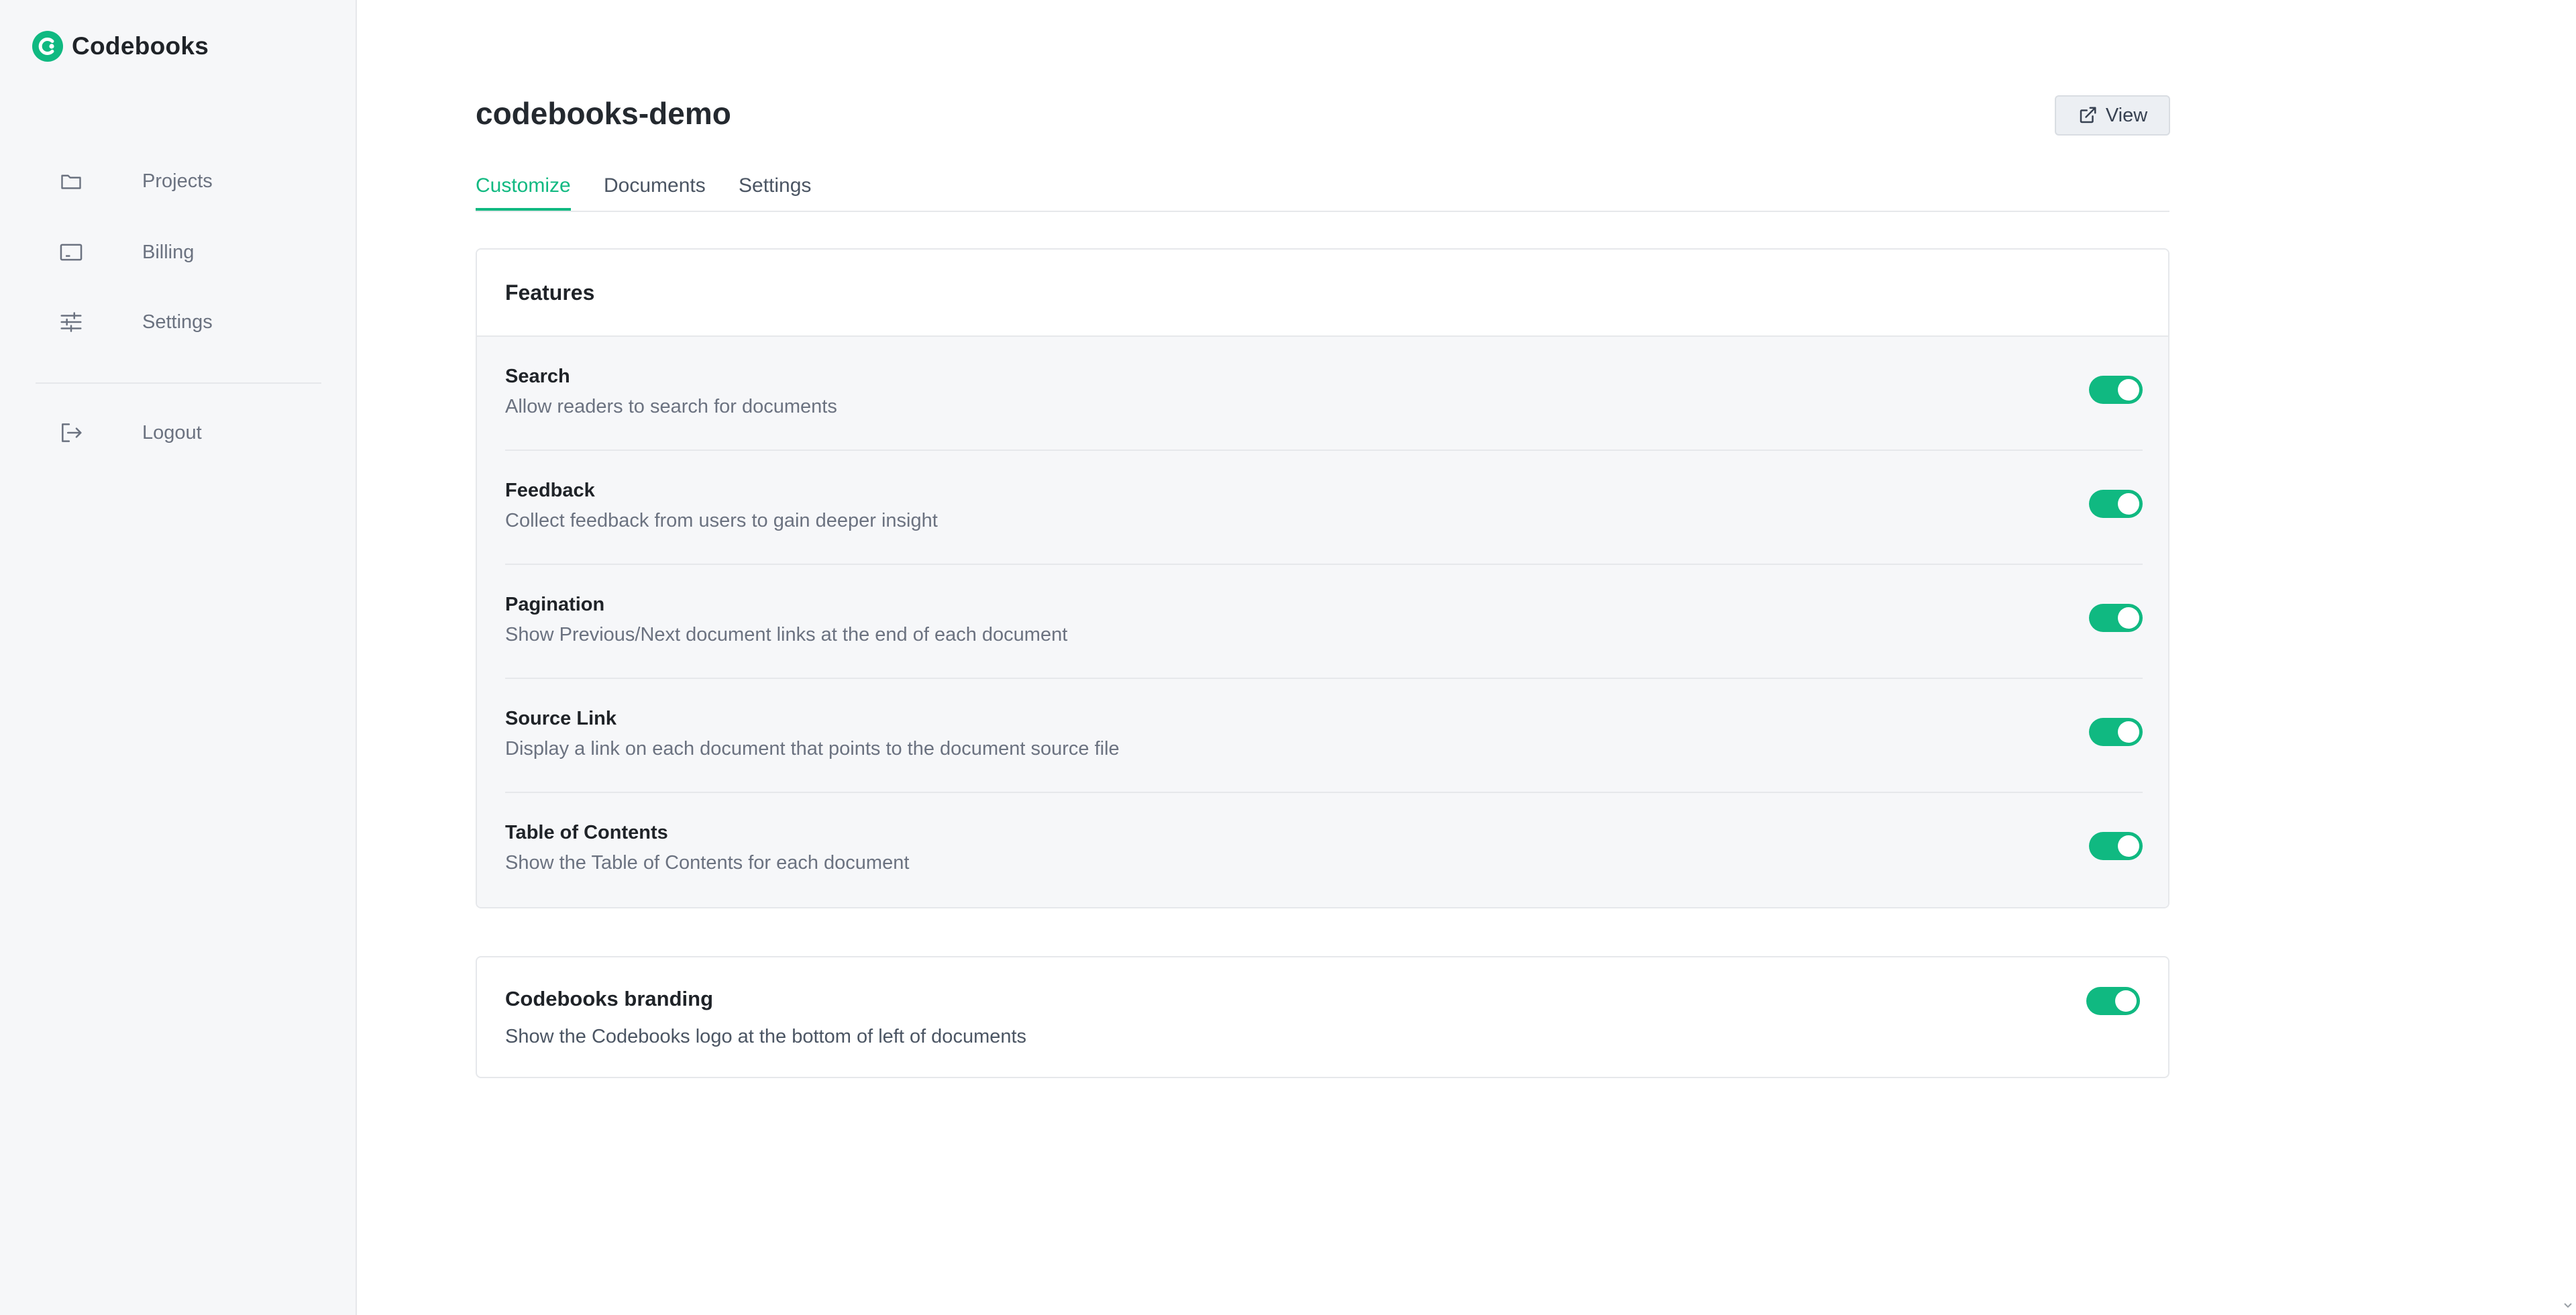 The image size is (2576, 1315). I want to click on branding-title: Codebooks branding, so click(609, 998).